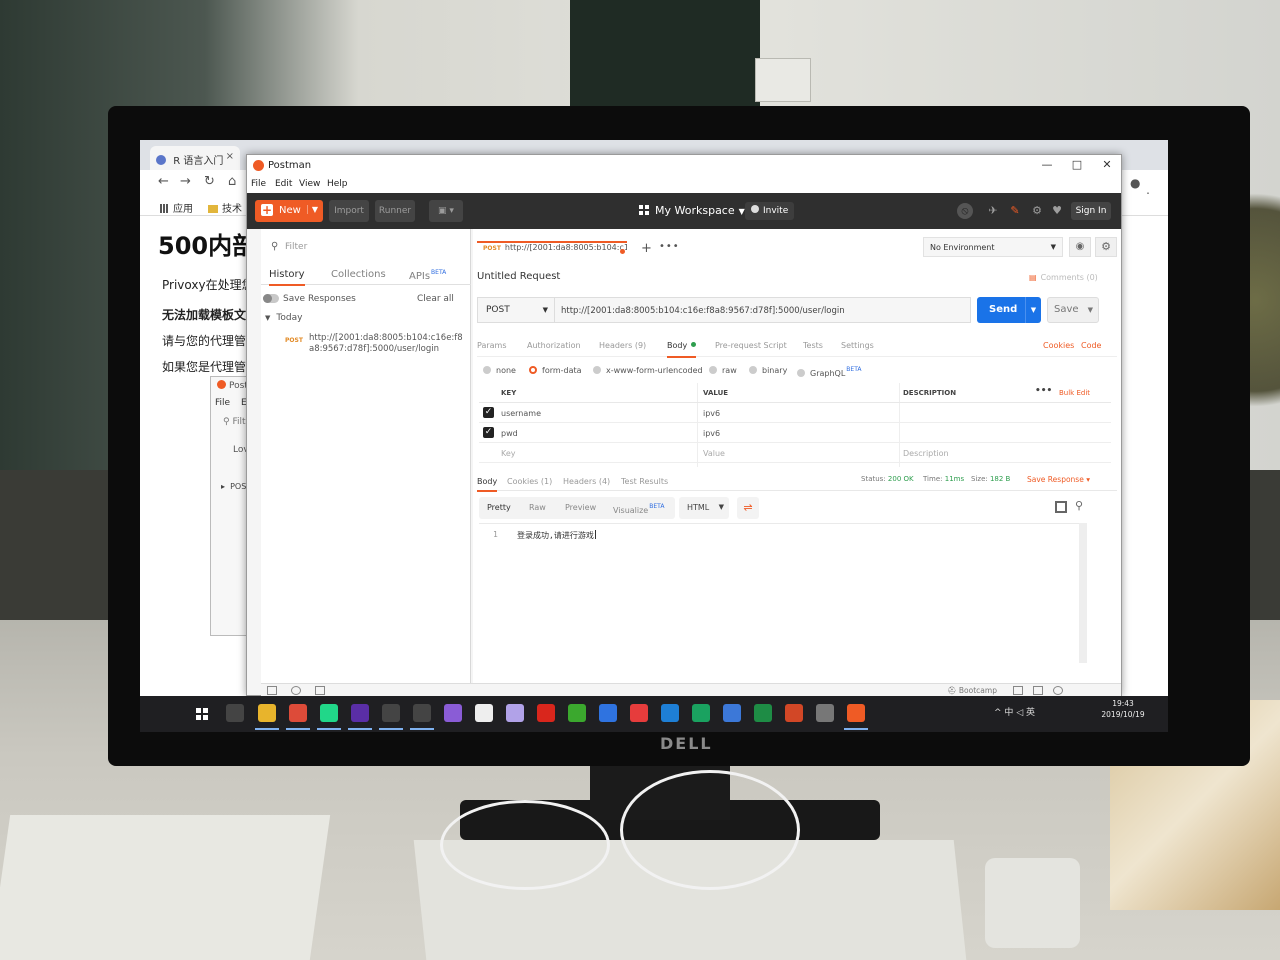 The height and width of the screenshot is (960, 1280). I want to click on tab-settings: Settings, so click(857, 345).